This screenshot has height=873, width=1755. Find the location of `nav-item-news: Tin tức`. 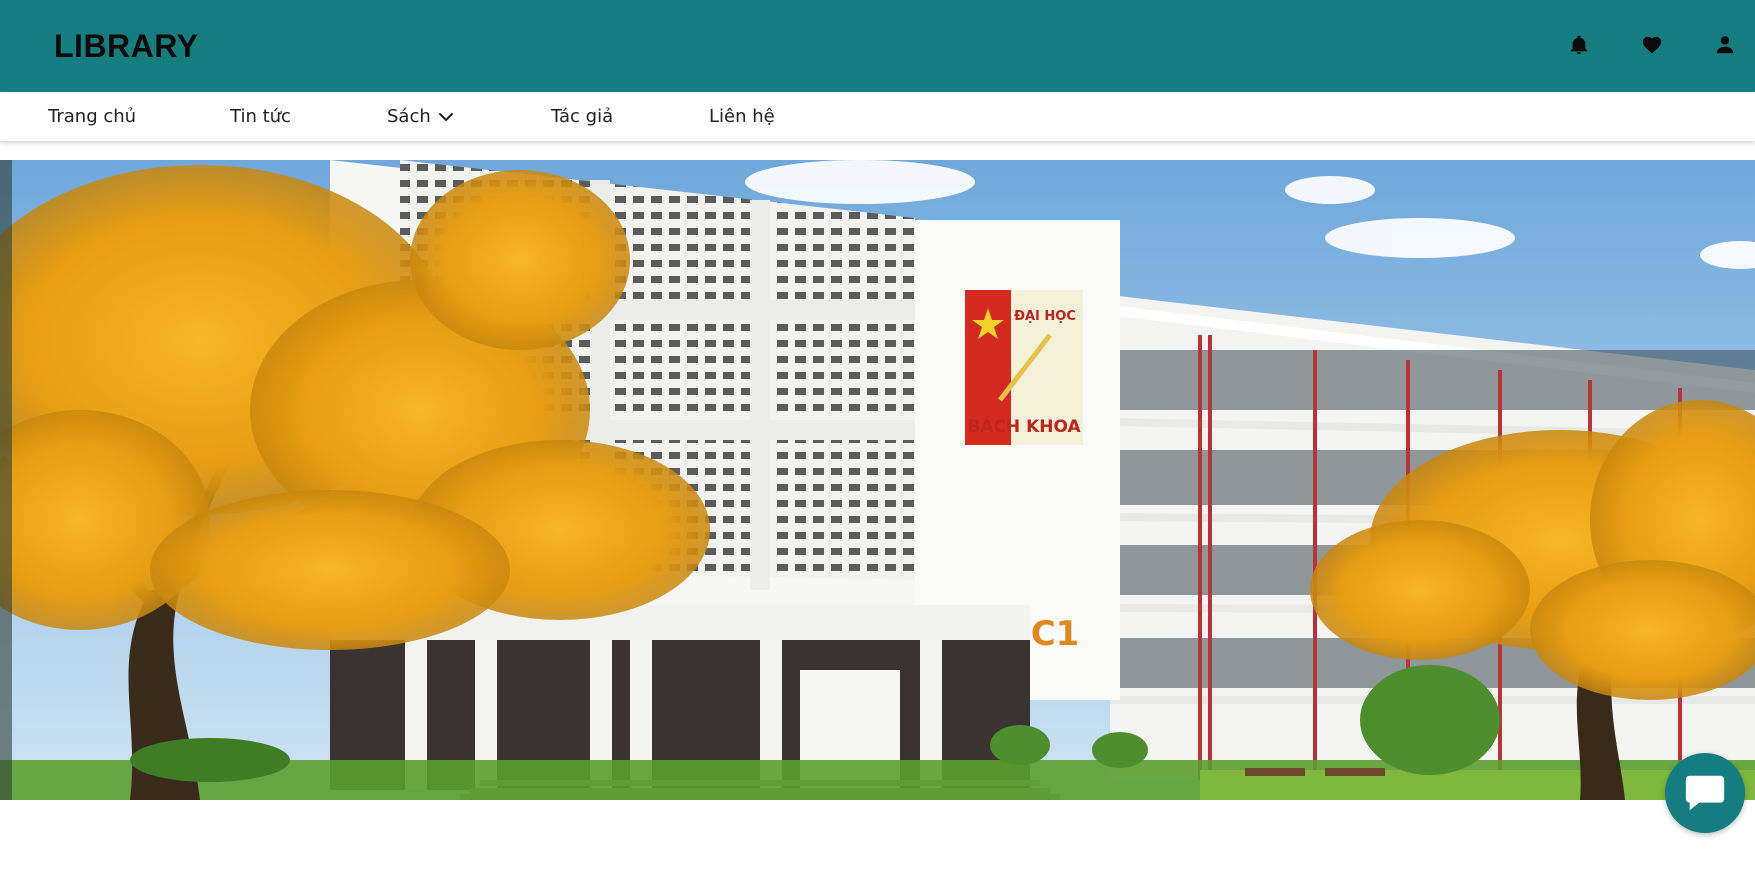

nav-item-news: Tin tức is located at coordinates (260, 116).